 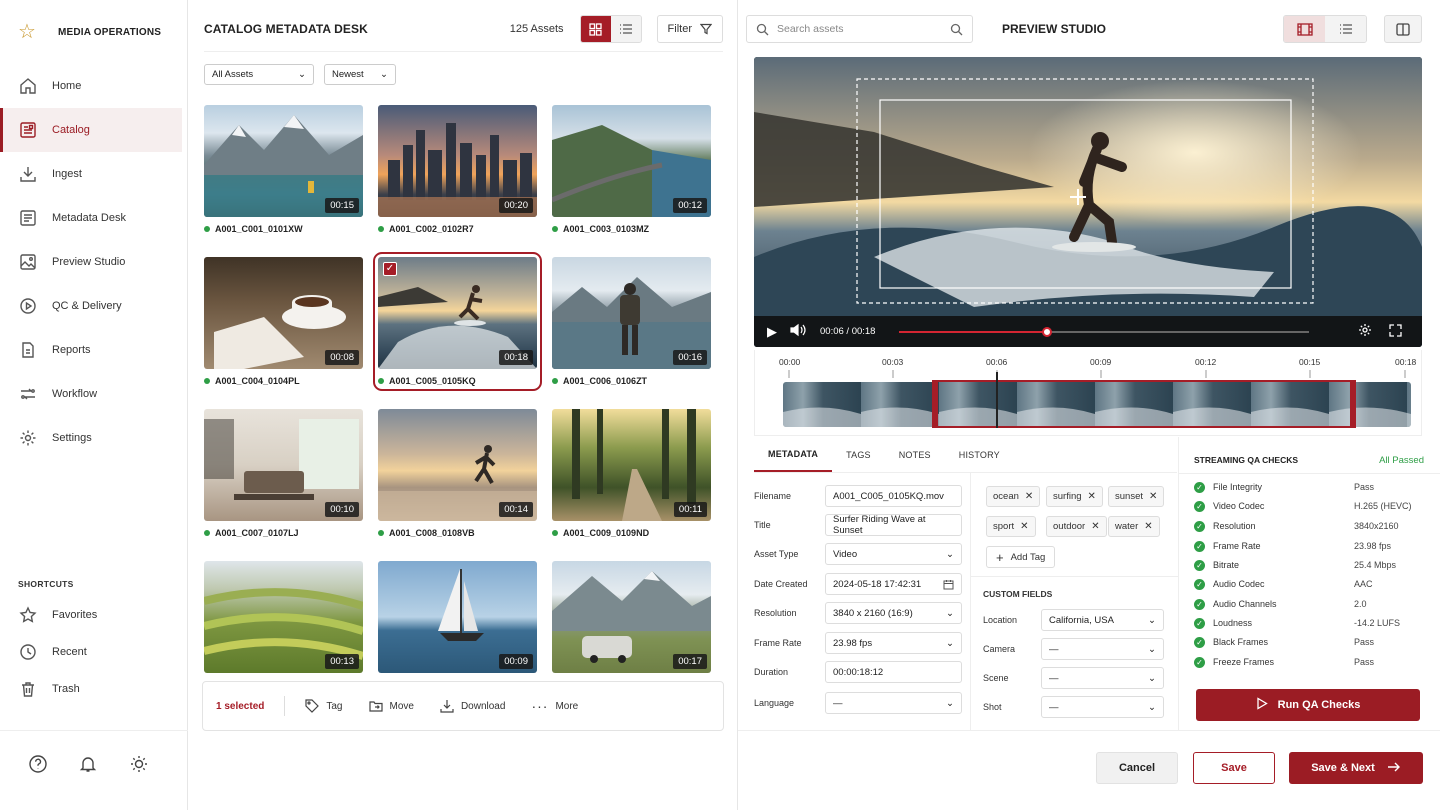 I want to click on cancel-button: Cancel, so click(x=1137, y=768).